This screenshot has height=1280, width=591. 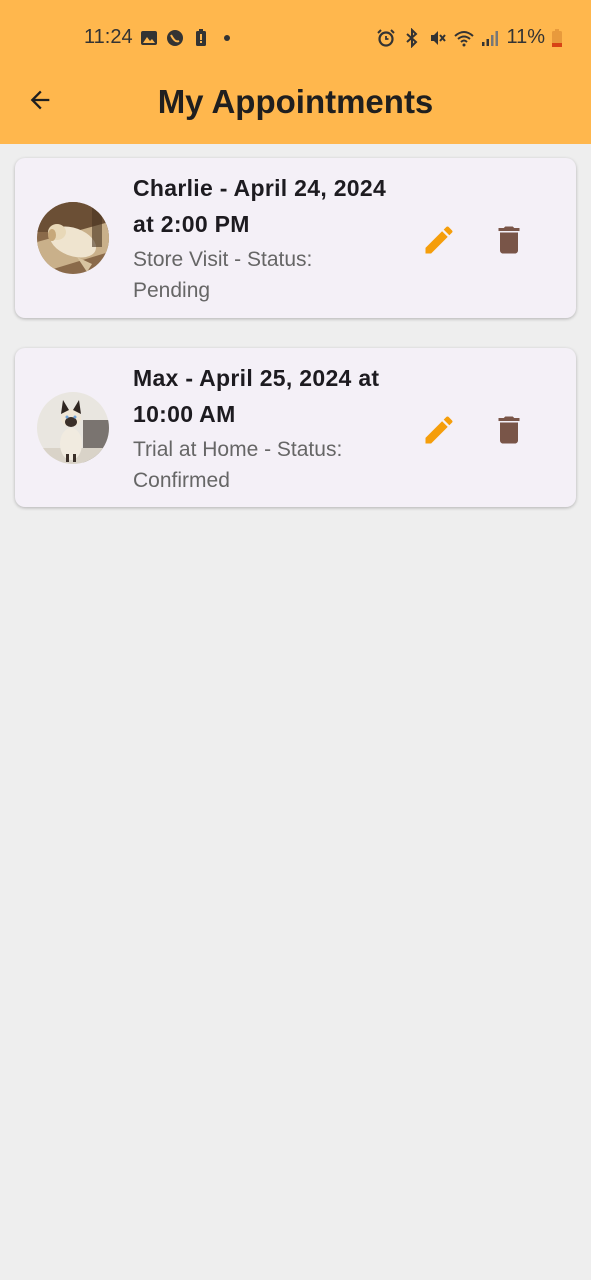 I want to click on appointment-subtitle: Store Visit - Status: Pending, so click(x=223, y=275).